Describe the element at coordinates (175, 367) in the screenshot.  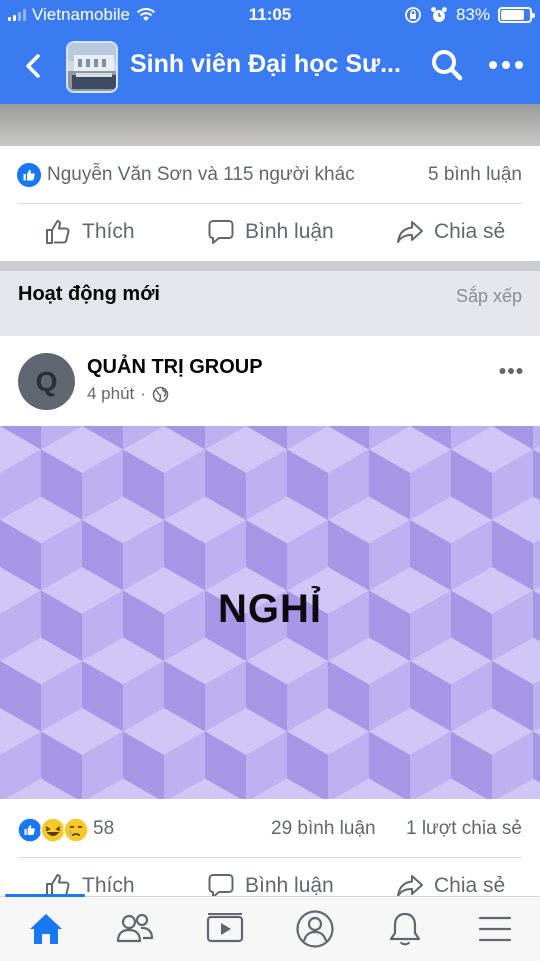
I see `post-author: QUẢN TRỊ GROUP` at that location.